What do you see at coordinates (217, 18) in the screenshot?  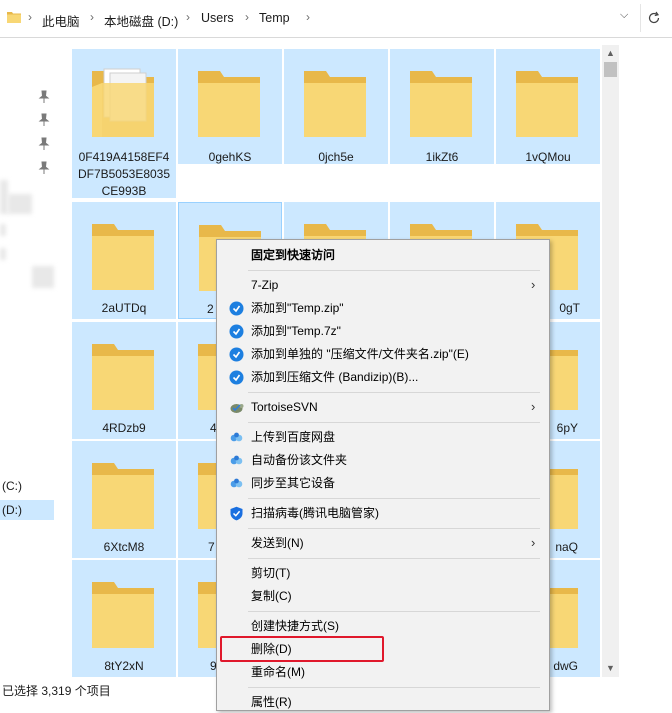 I see `breadcrumb-users: Users` at bounding box center [217, 18].